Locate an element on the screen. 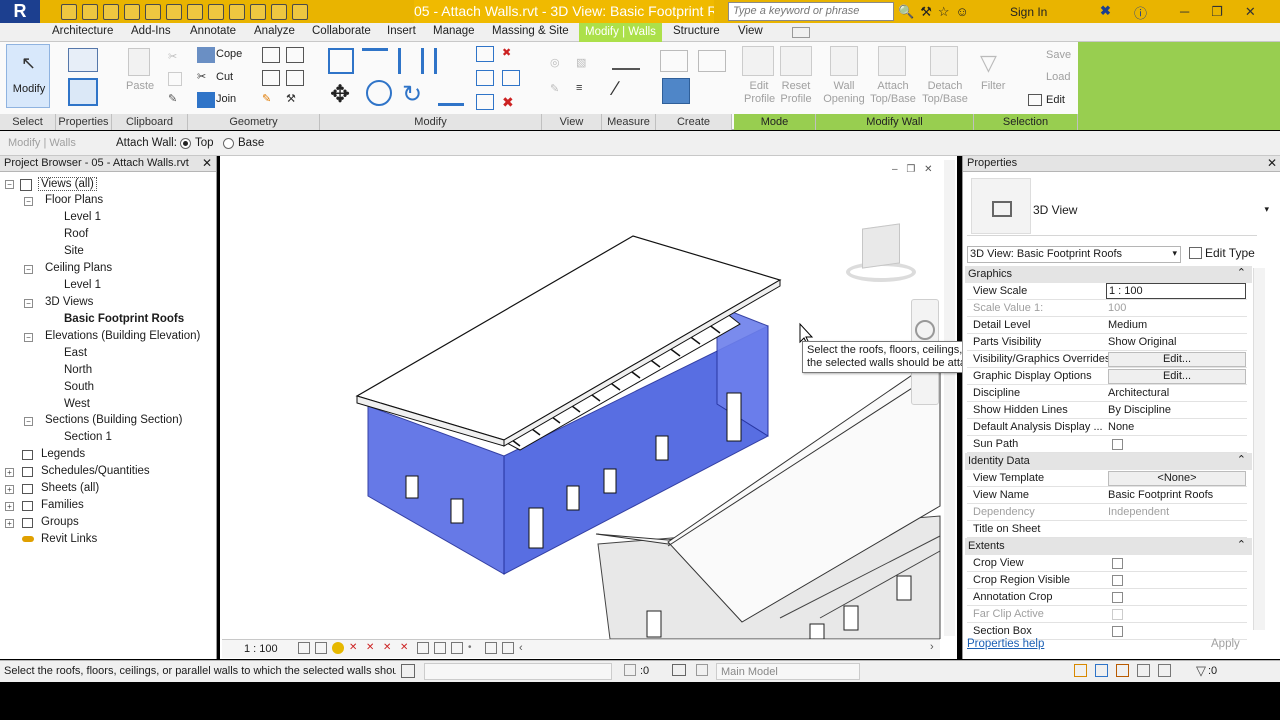 Image resolution: width=1280 pixels, height=720 pixels. tab-add-ins: Add-Ins is located at coordinates (151, 31).